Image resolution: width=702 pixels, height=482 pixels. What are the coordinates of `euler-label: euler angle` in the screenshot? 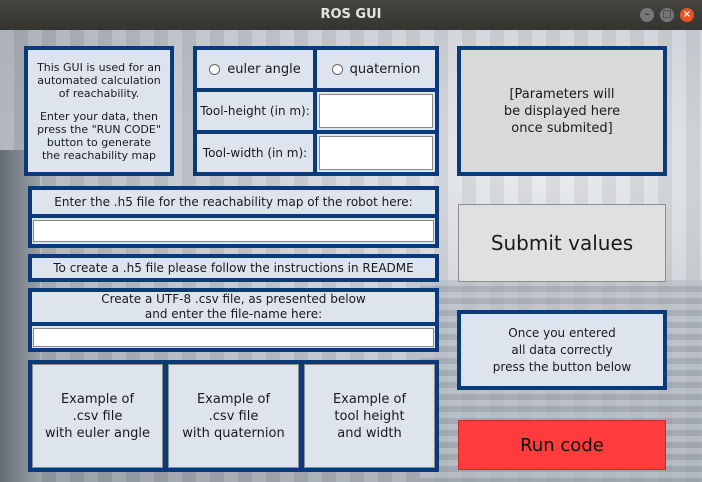 It's located at (264, 69).